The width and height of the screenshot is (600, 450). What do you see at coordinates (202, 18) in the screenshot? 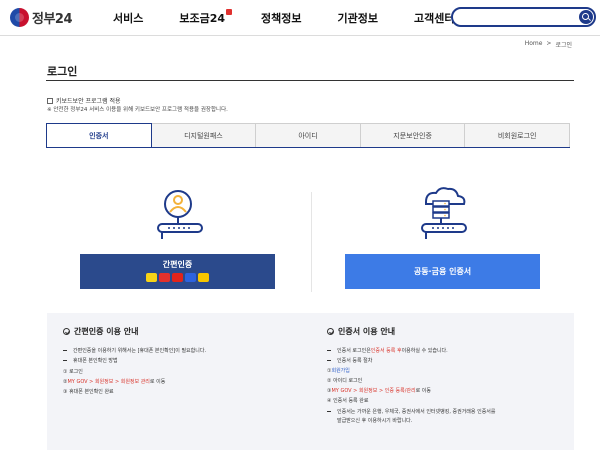
I see `nav-item-subsidy-label: 보조금24` at bounding box center [202, 18].